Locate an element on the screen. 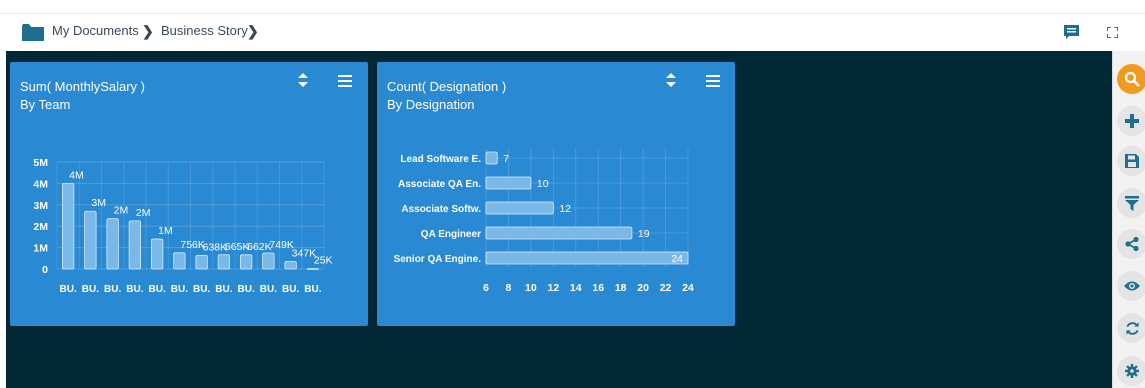  y-tick-label: Associate Softw. is located at coordinates (441, 209).